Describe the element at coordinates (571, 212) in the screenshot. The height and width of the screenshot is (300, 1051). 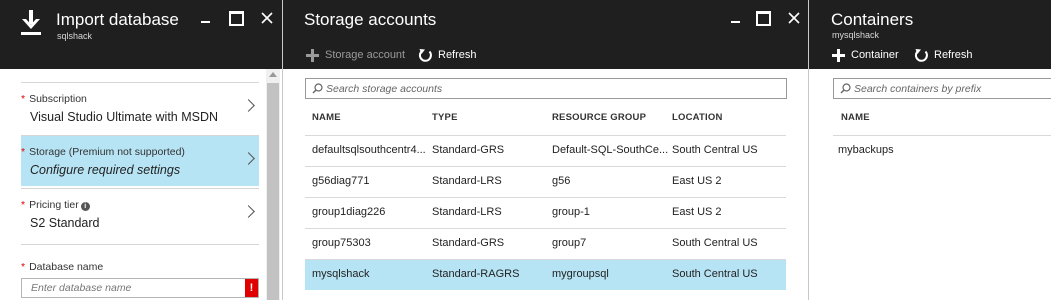
I see `cell-resource-group: group-1` at that location.